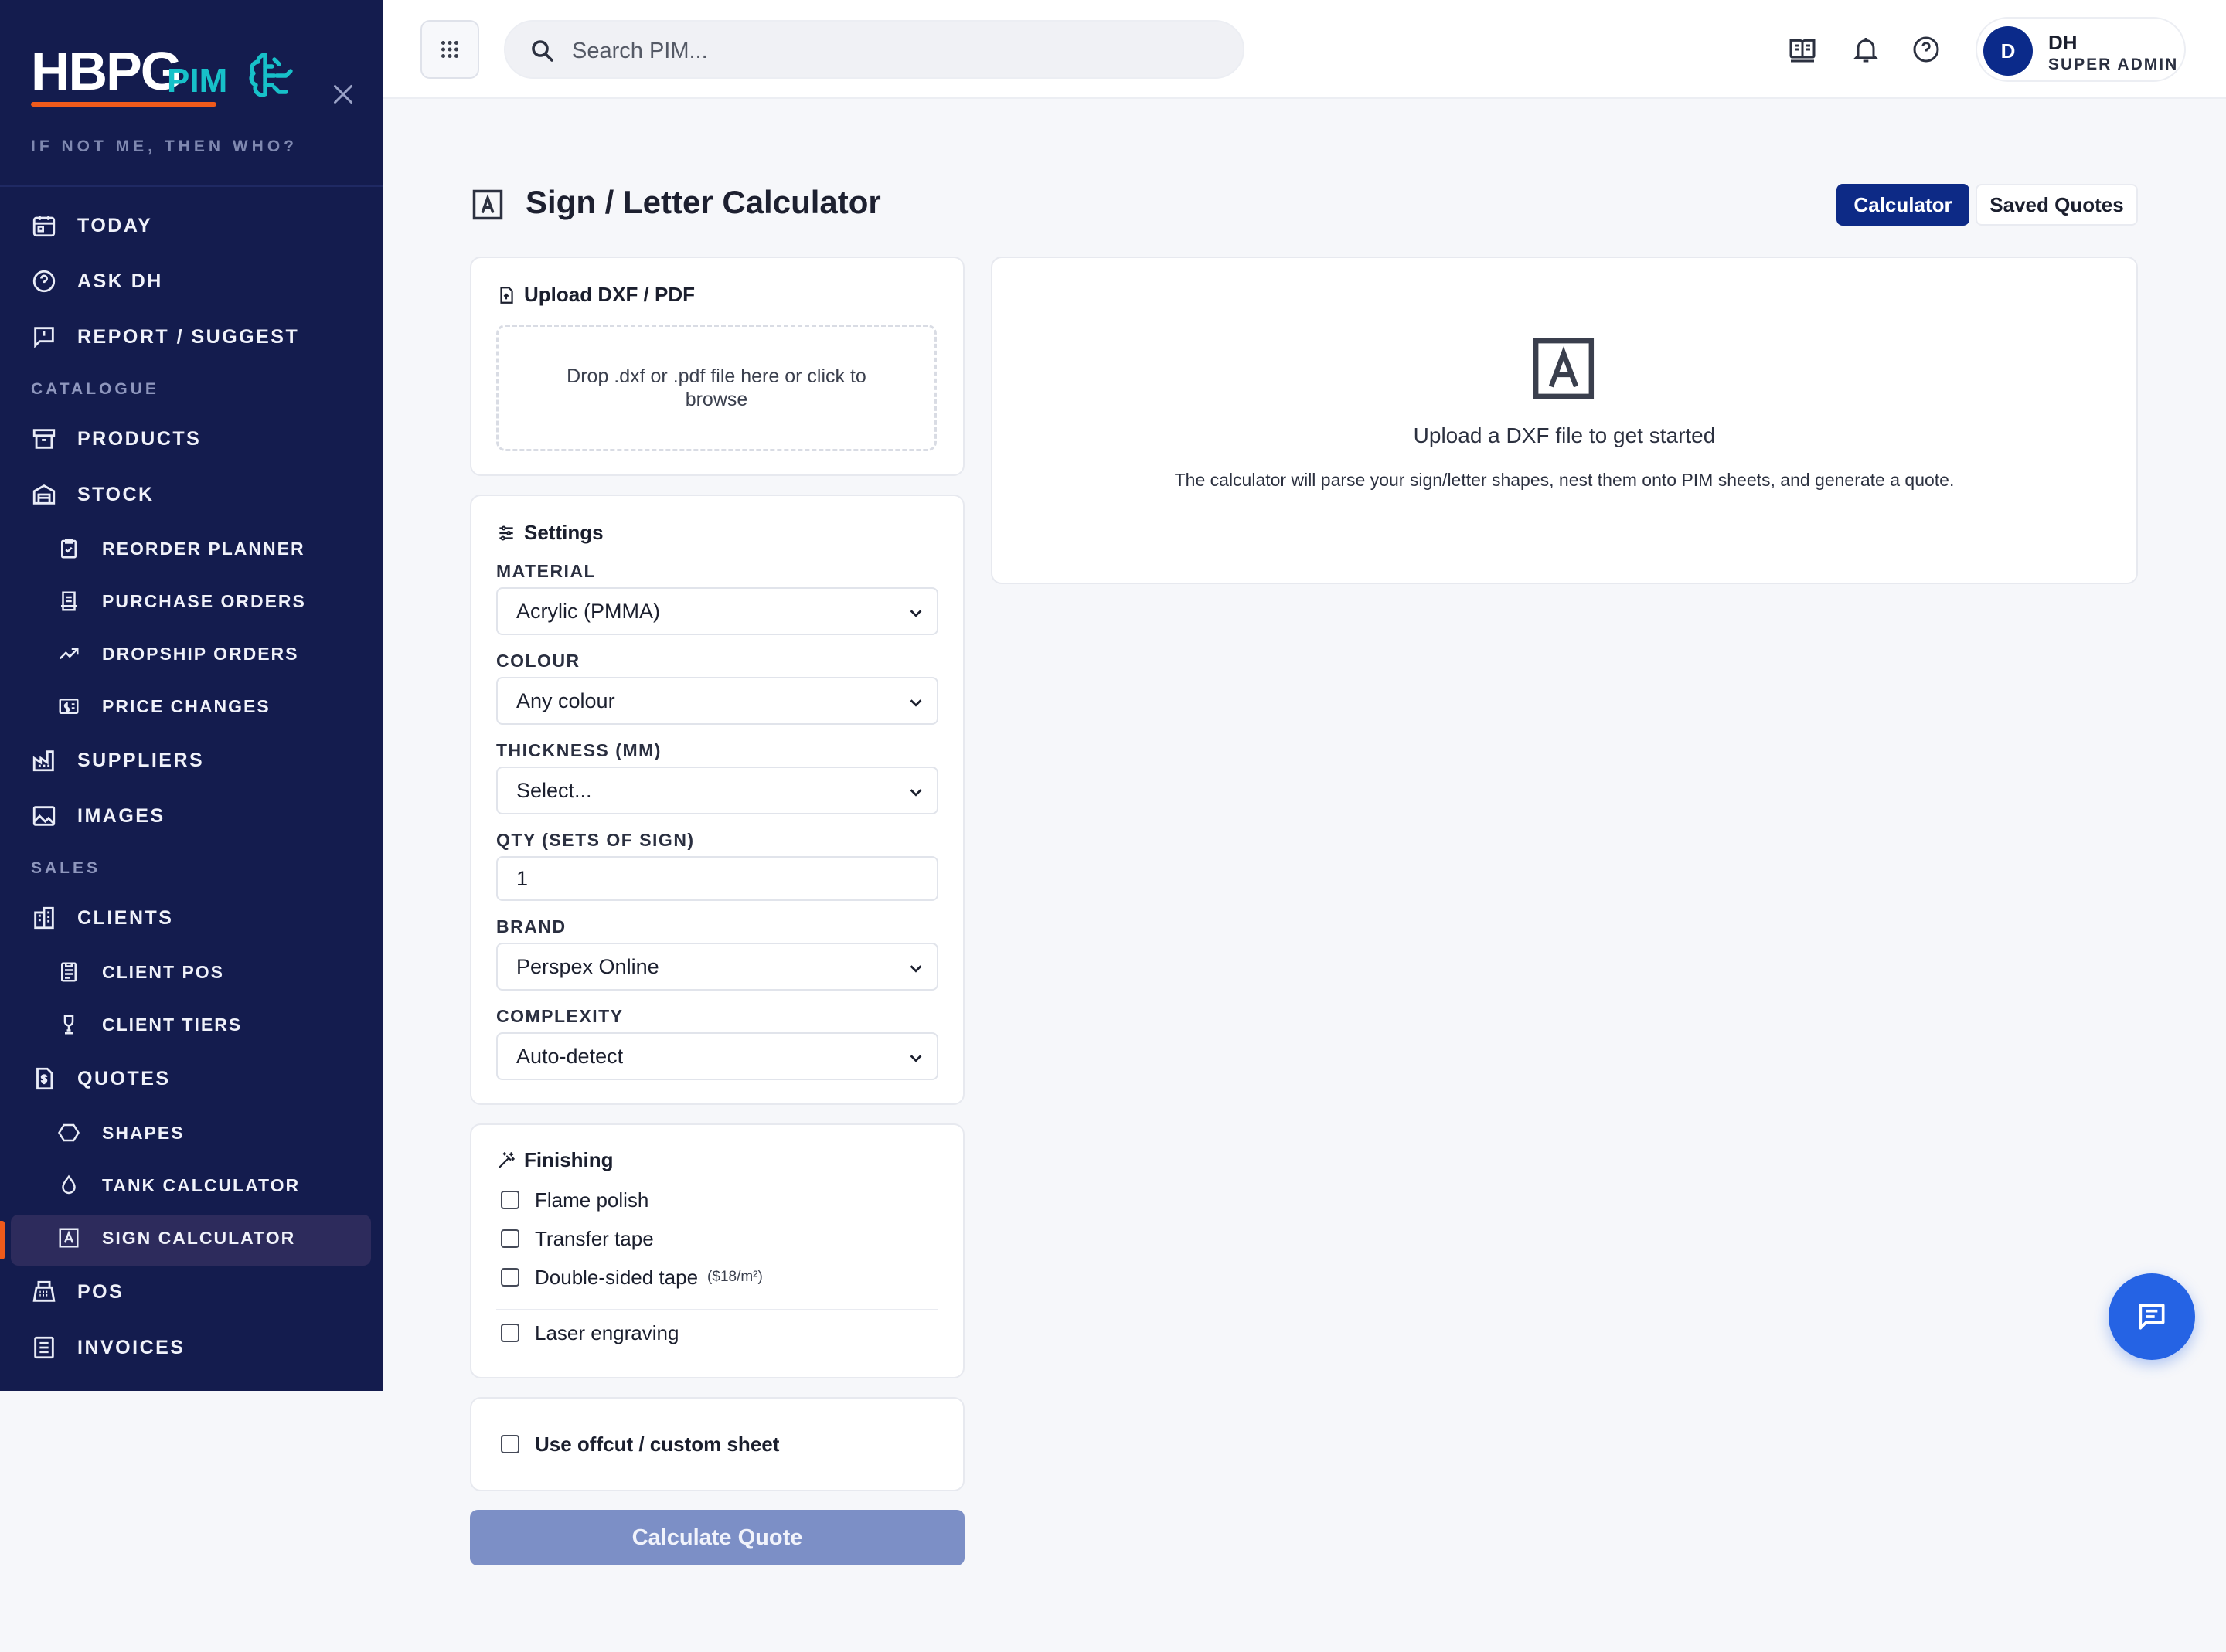 Image resolution: width=2226 pixels, height=1652 pixels. I want to click on sidebar-item-label: STOCK, so click(116, 494).